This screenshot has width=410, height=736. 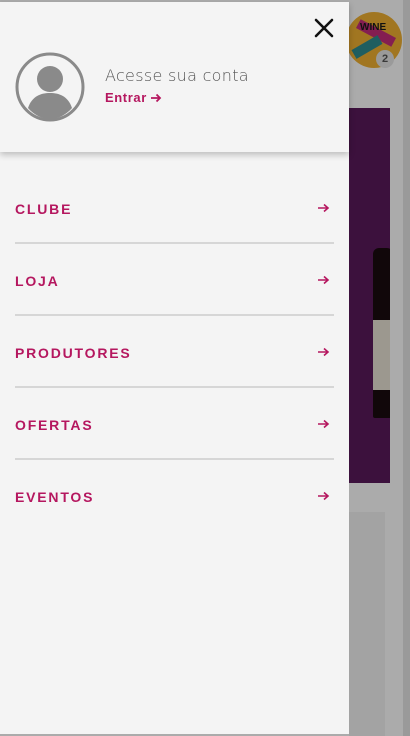 I want to click on menu-item-ofertas: OFERTAS, so click(x=174, y=424).